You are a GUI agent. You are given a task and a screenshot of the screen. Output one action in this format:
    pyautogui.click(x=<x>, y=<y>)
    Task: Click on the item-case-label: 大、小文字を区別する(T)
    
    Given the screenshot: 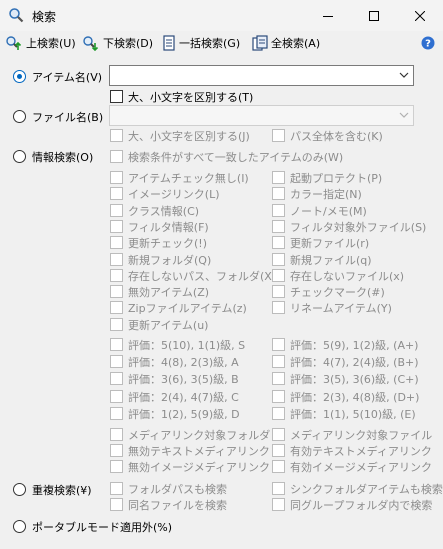 What is the action you would take?
    pyautogui.click(x=191, y=97)
    